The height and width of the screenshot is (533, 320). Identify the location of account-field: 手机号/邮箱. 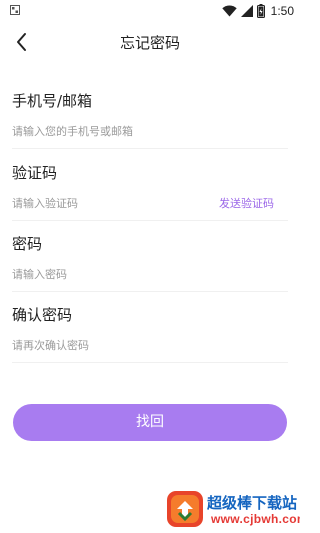
(150, 119).